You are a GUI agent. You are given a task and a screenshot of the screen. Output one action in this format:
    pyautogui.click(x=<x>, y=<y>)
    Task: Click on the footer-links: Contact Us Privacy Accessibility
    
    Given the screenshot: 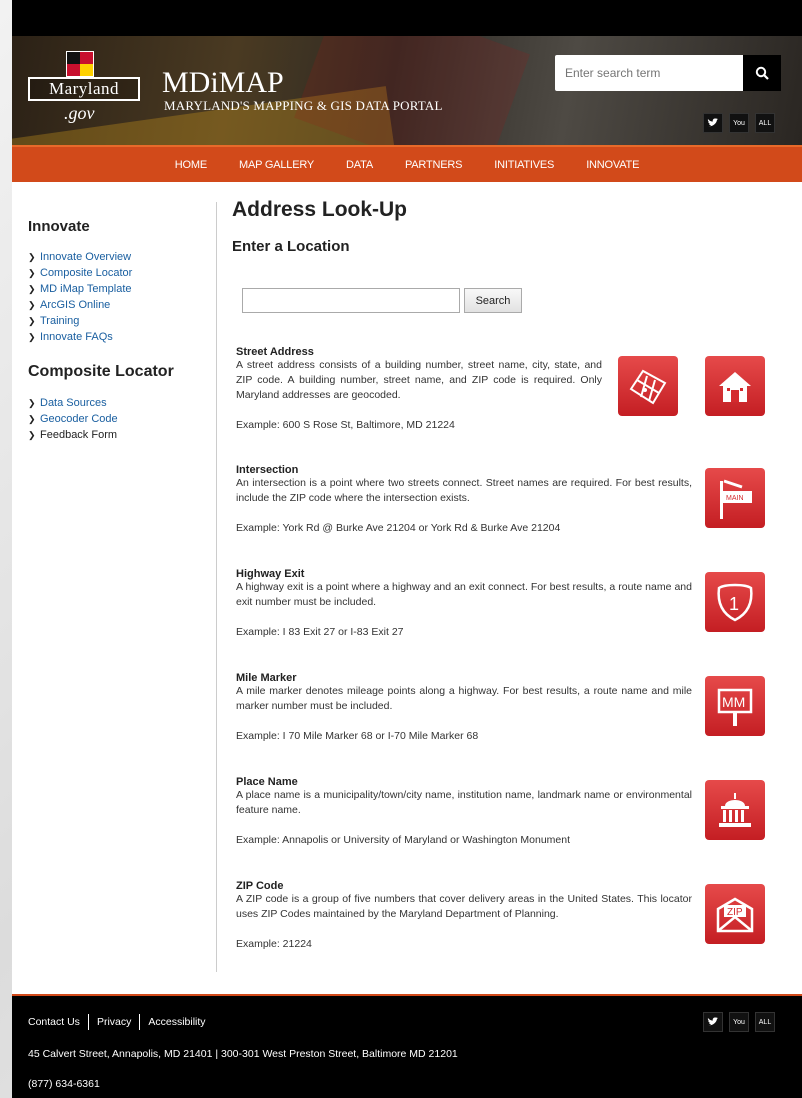 What is the action you would take?
    pyautogui.click(x=117, y=1022)
    